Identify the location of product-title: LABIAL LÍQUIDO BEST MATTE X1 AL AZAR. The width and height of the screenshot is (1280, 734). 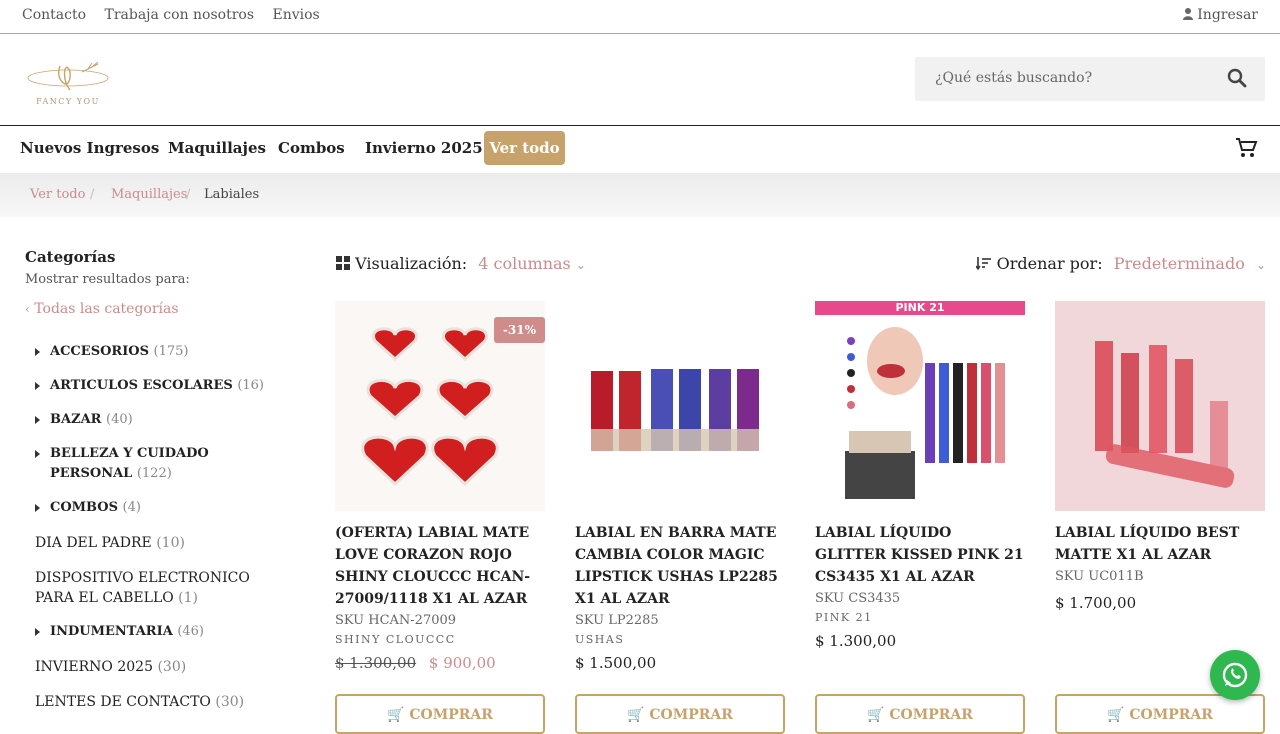
(1160, 544).